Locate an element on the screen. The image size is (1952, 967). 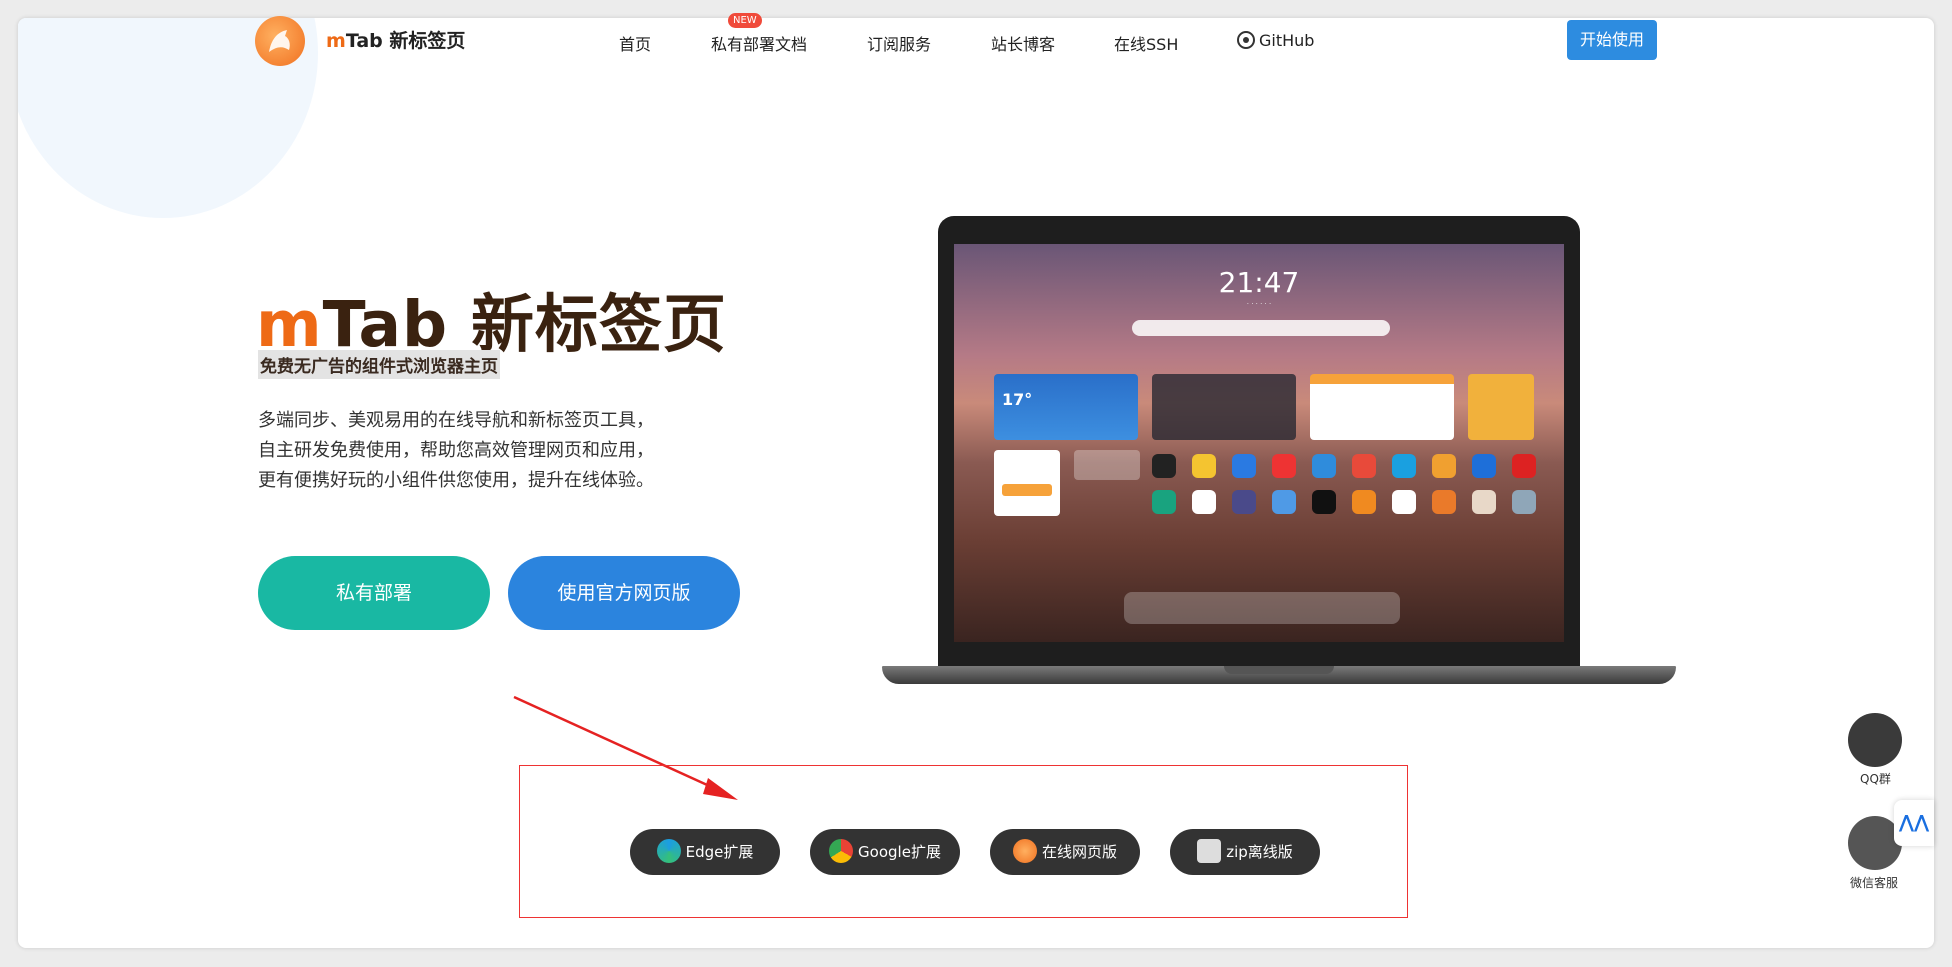
edge-extension-button: Edge扩展 is located at coordinates (705, 852).